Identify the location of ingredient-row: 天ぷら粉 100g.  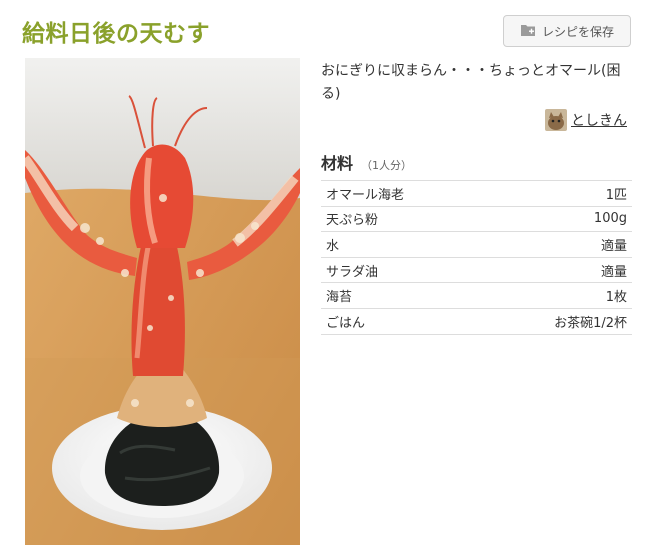
(476, 218).